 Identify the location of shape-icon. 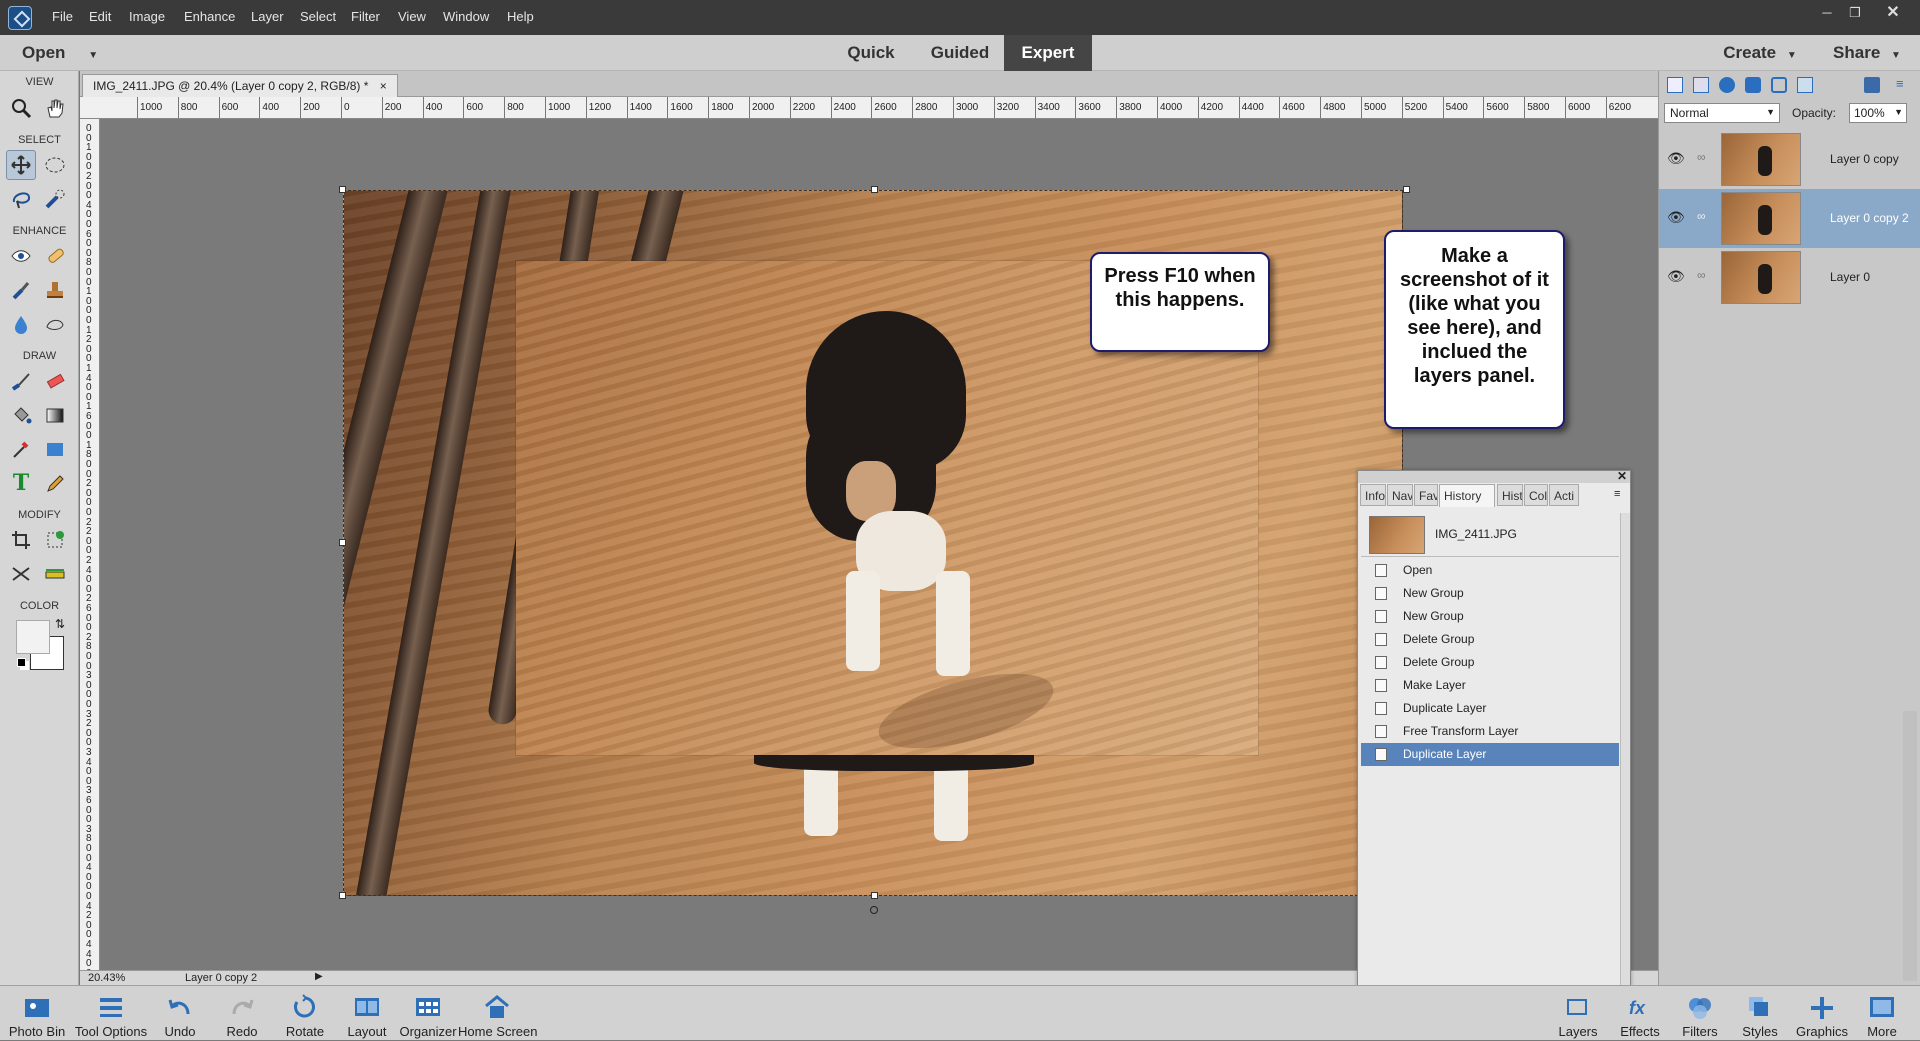
(55, 449).